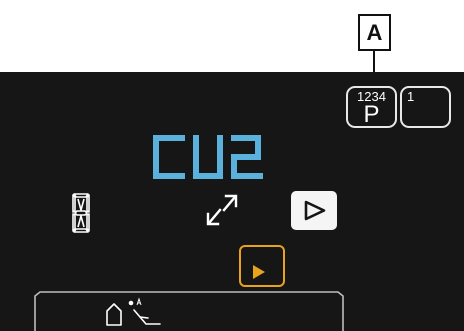 This screenshot has width=464, height=331. Describe the element at coordinates (371, 114) in the screenshot. I see `program-p-letter: P` at that location.